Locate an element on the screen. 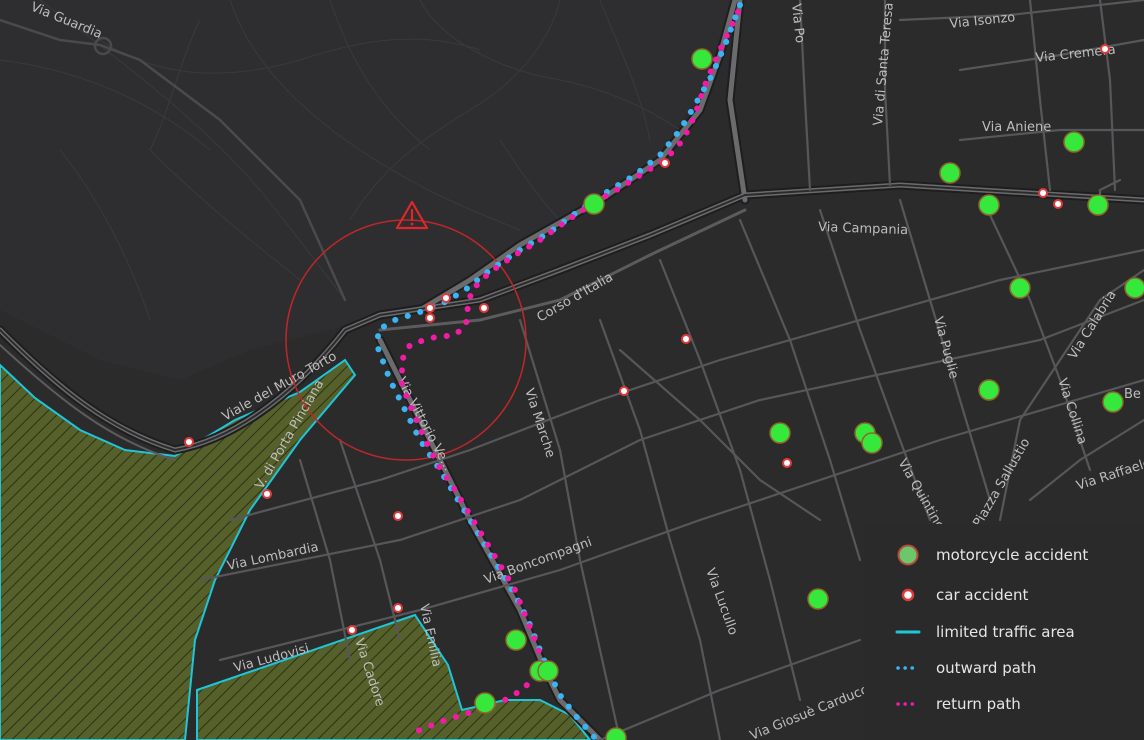 The image size is (1144, 740). legend-item-motorcycle-accident: motorcycle accident is located at coordinates (1004, 555).